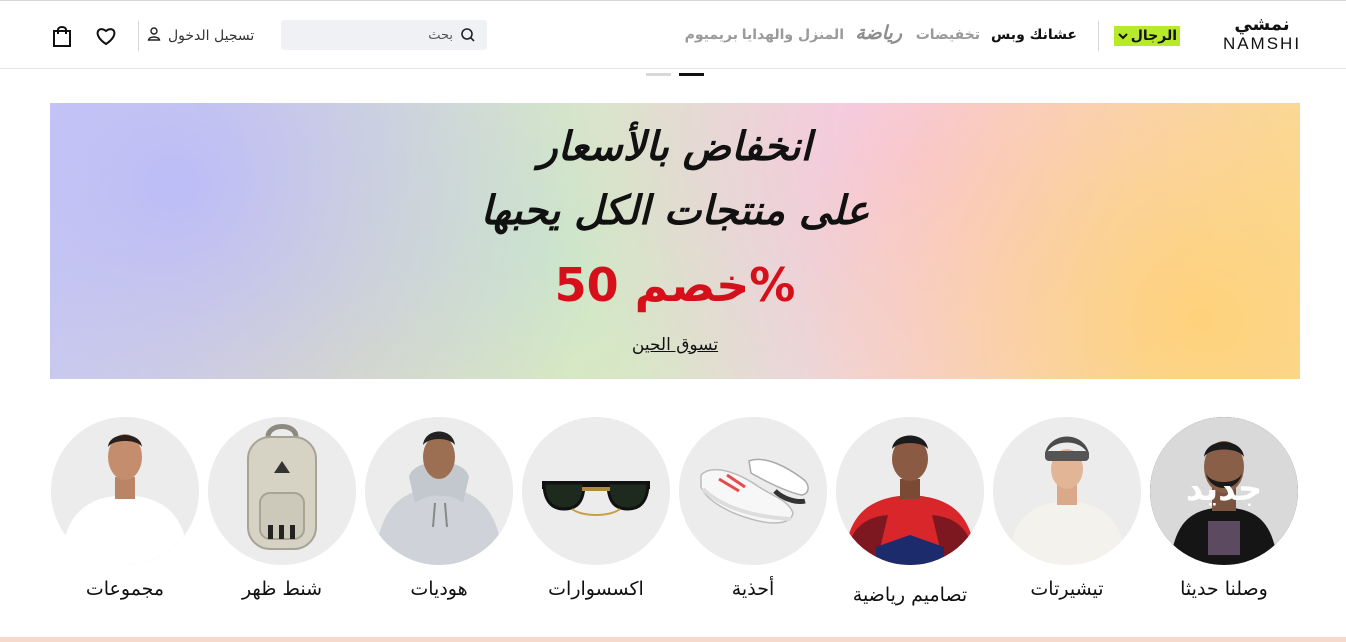  I want to click on category-image: جديد, so click(1224, 491).